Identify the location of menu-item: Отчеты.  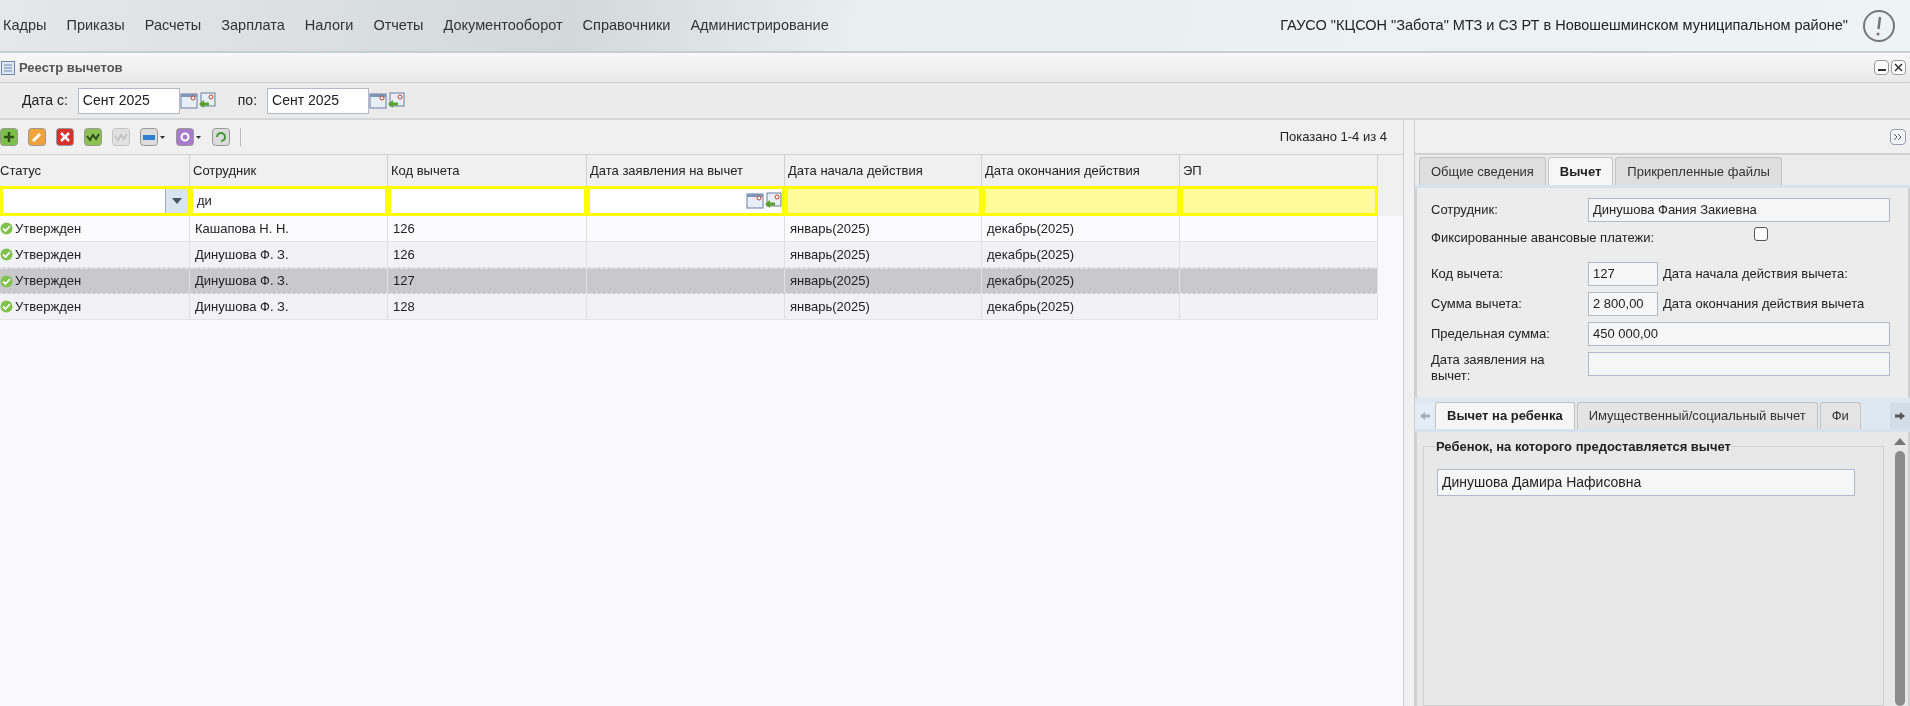
(398, 25).